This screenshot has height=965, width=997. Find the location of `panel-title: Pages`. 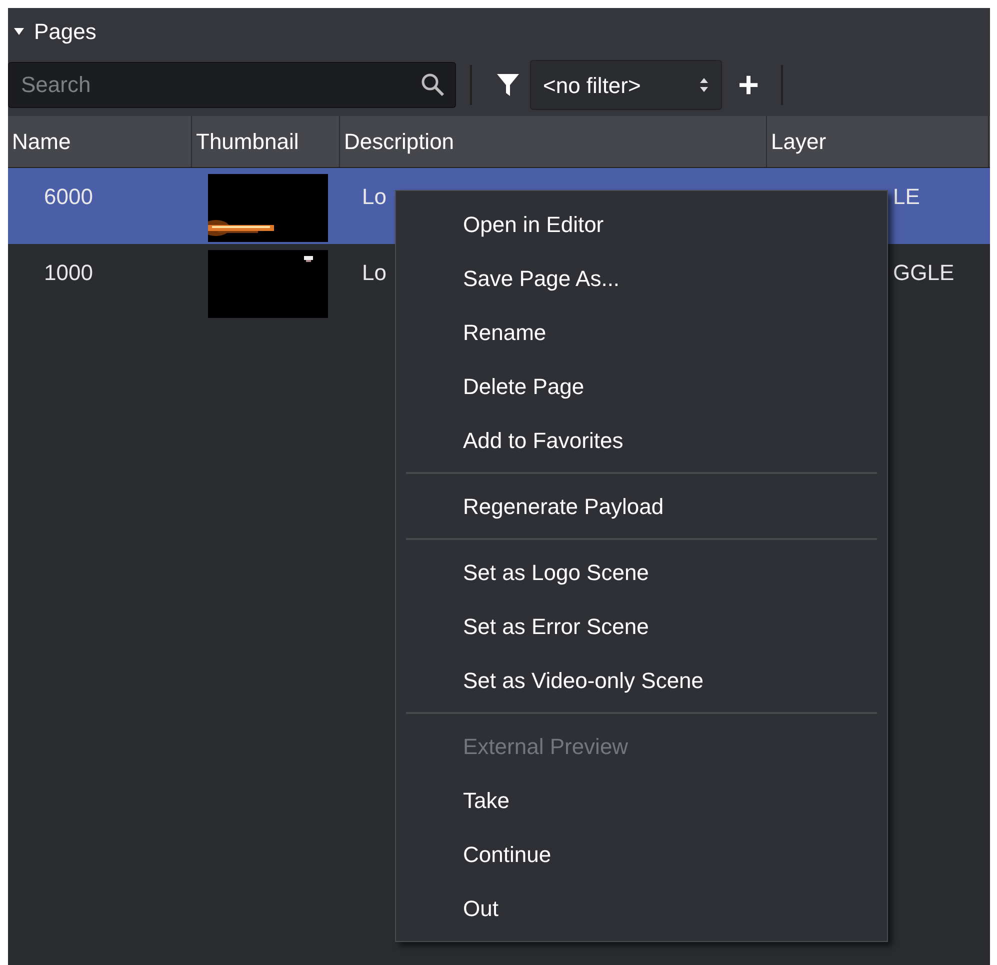

panel-title: Pages is located at coordinates (65, 32).